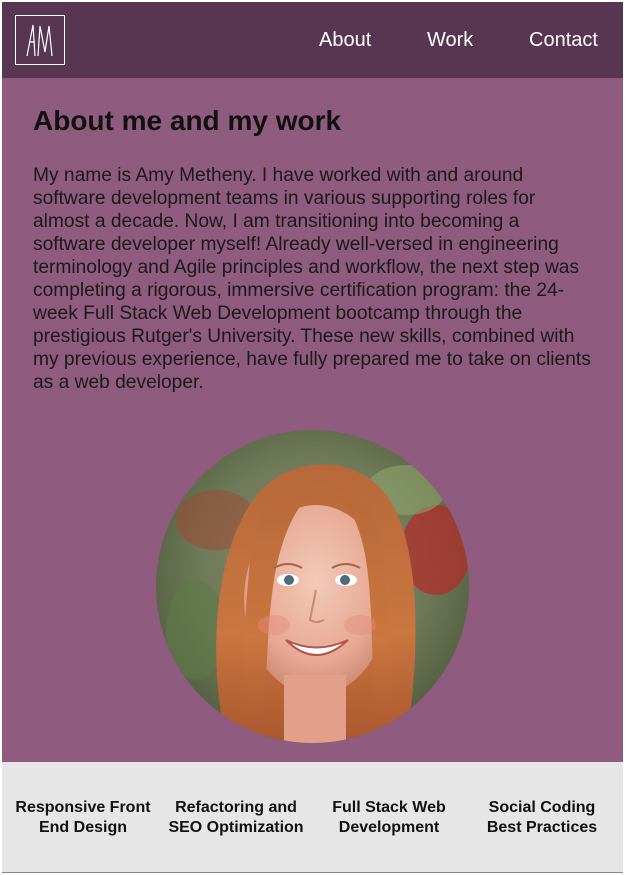  What do you see at coordinates (450, 40) in the screenshot?
I see `nav-work-link: Work` at bounding box center [450, 40].